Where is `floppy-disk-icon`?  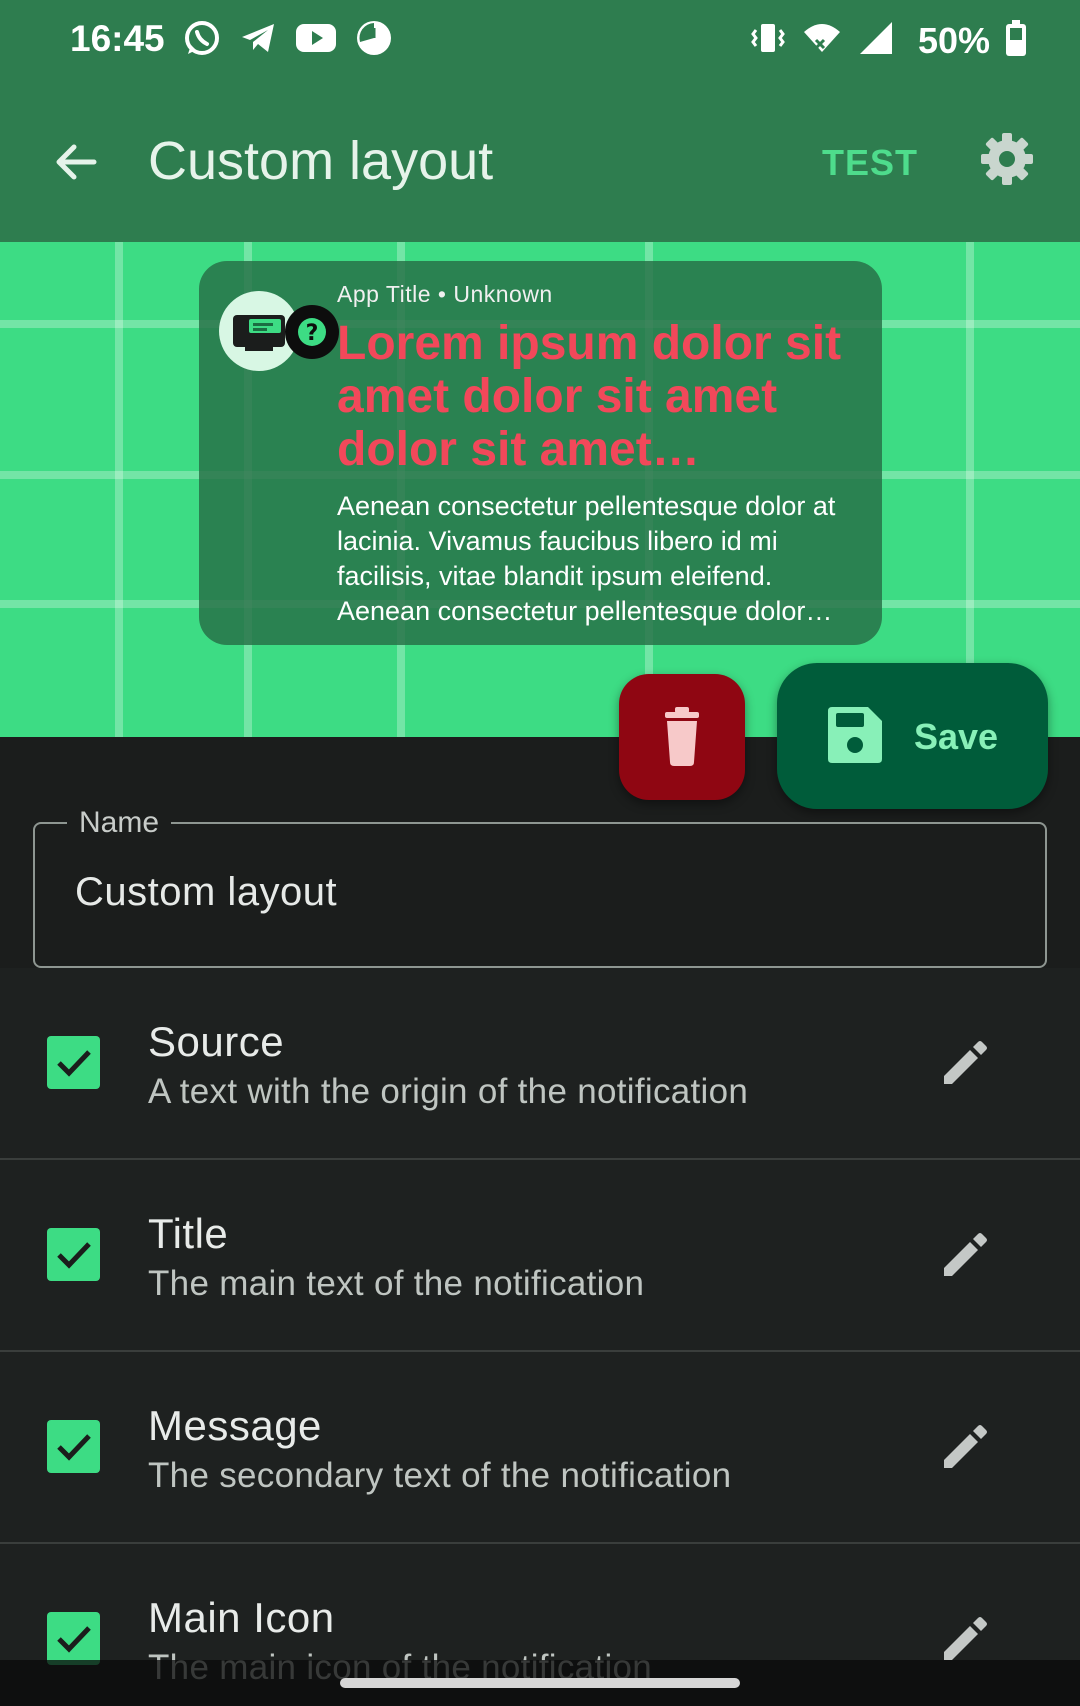
floppy-disk-icon is located at coordinates (855, 735).